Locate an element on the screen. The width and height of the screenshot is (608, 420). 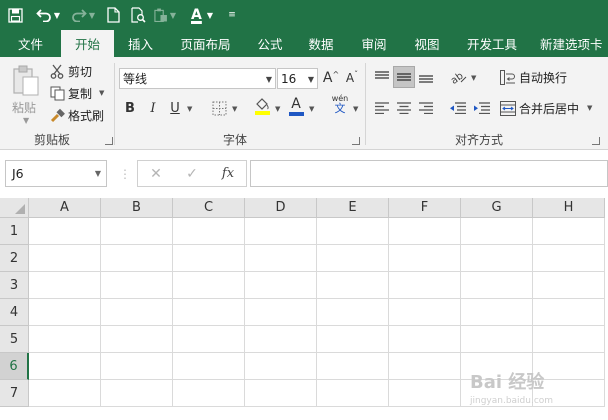
column-header: G is located at coordinates (497, 208).